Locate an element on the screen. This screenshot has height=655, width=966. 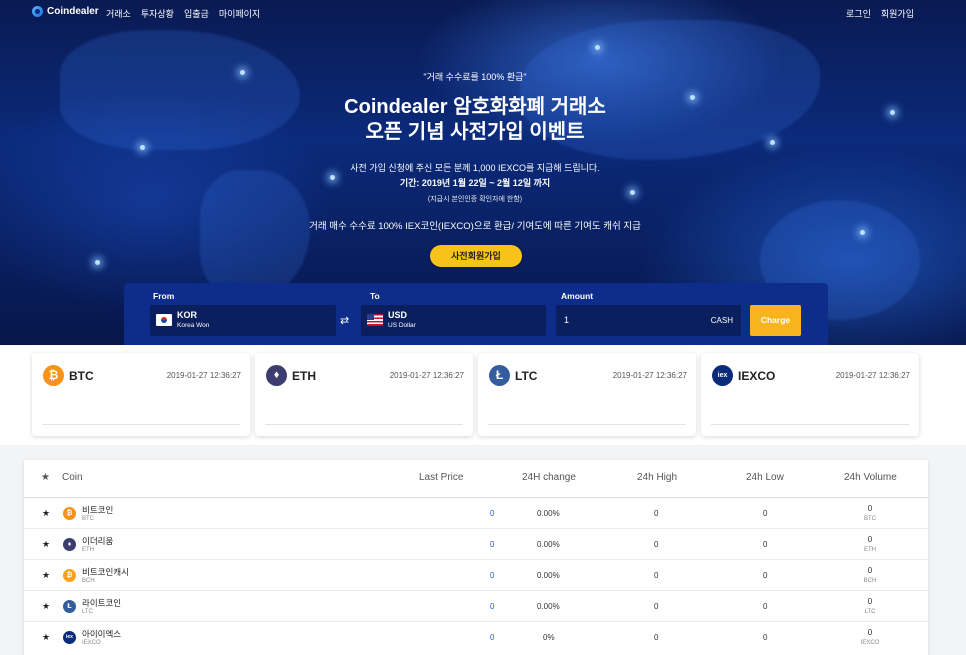
nav-item-exchange: 거래소 is located at coordinates (118, 13).